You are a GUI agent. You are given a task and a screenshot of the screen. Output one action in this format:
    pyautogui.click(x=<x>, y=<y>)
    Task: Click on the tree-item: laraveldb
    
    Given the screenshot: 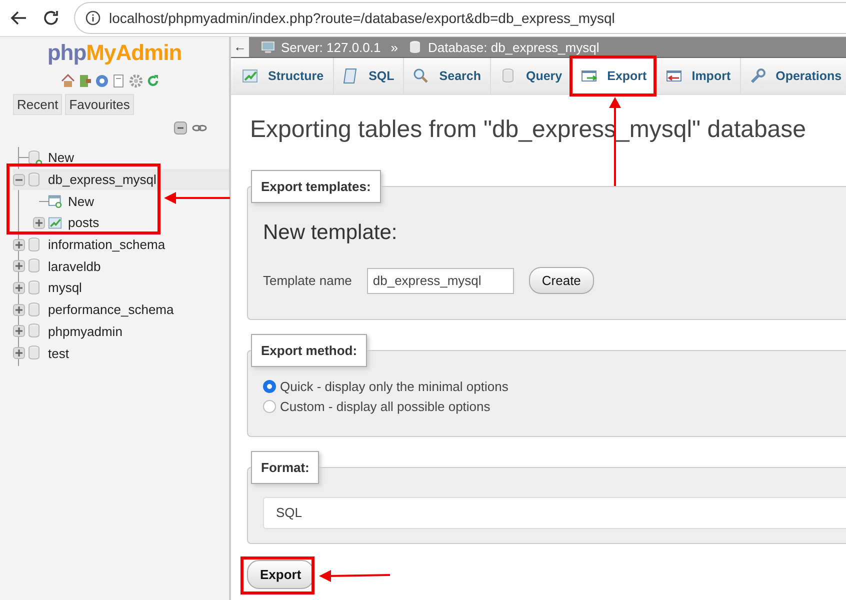 What is the action you would take?
    pyautogui.click(x=74, y=266)
    